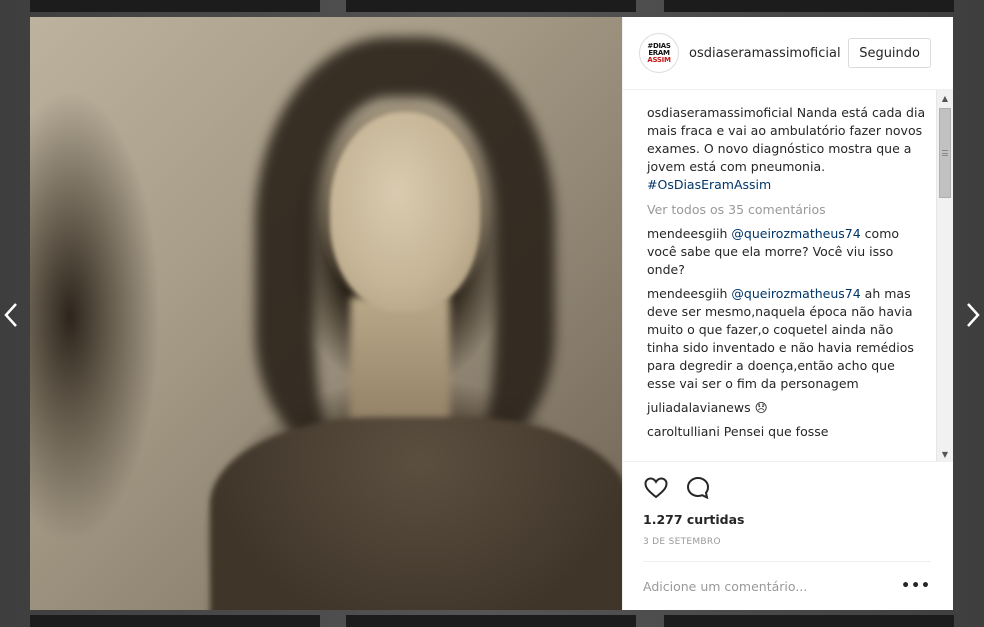 The width and height of the screenshot is (984, 627). What do you see at coordinates (698, 488) in the screenshot?
I see `comment-bubble-icon` at bounding box center [698, 488].